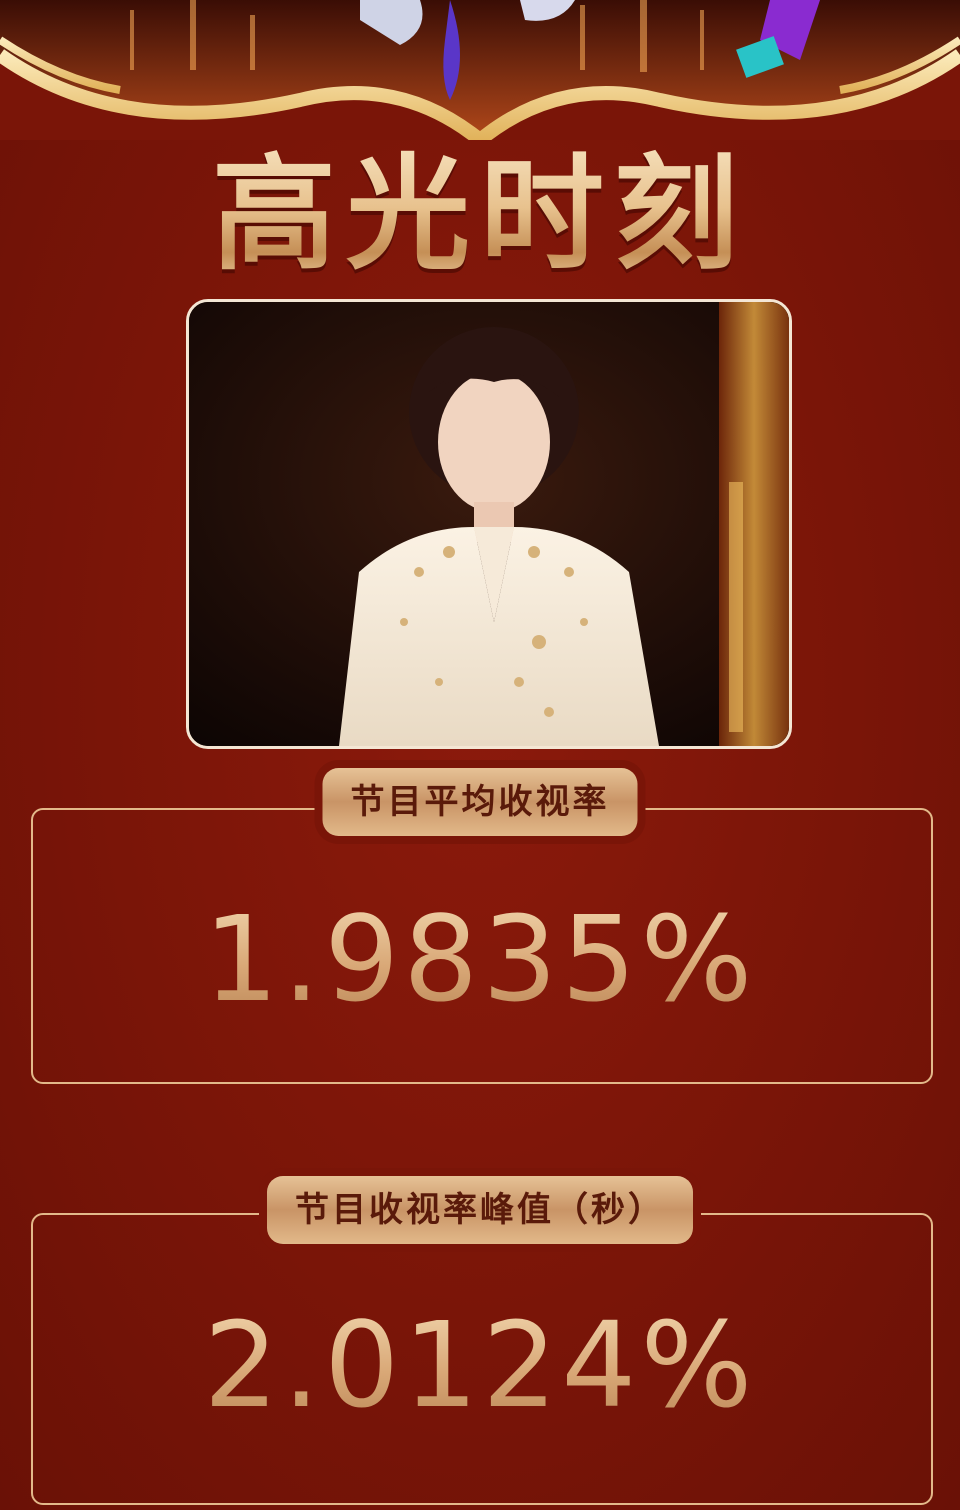  Describe the element at coordinates (480, 1365) in the screenshot. I see `stat-value-peak: 2.0124%` at that location.